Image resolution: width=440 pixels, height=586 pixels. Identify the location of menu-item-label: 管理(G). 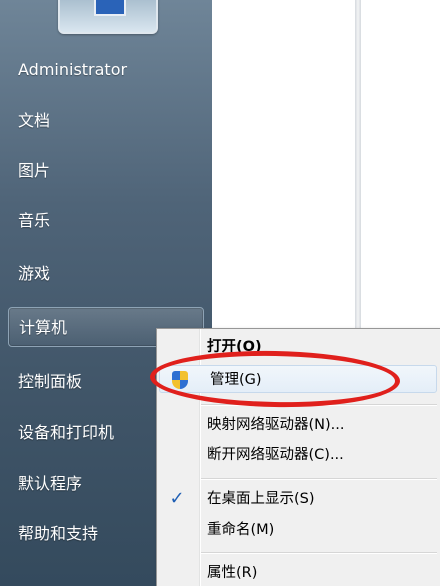
(236, 380).